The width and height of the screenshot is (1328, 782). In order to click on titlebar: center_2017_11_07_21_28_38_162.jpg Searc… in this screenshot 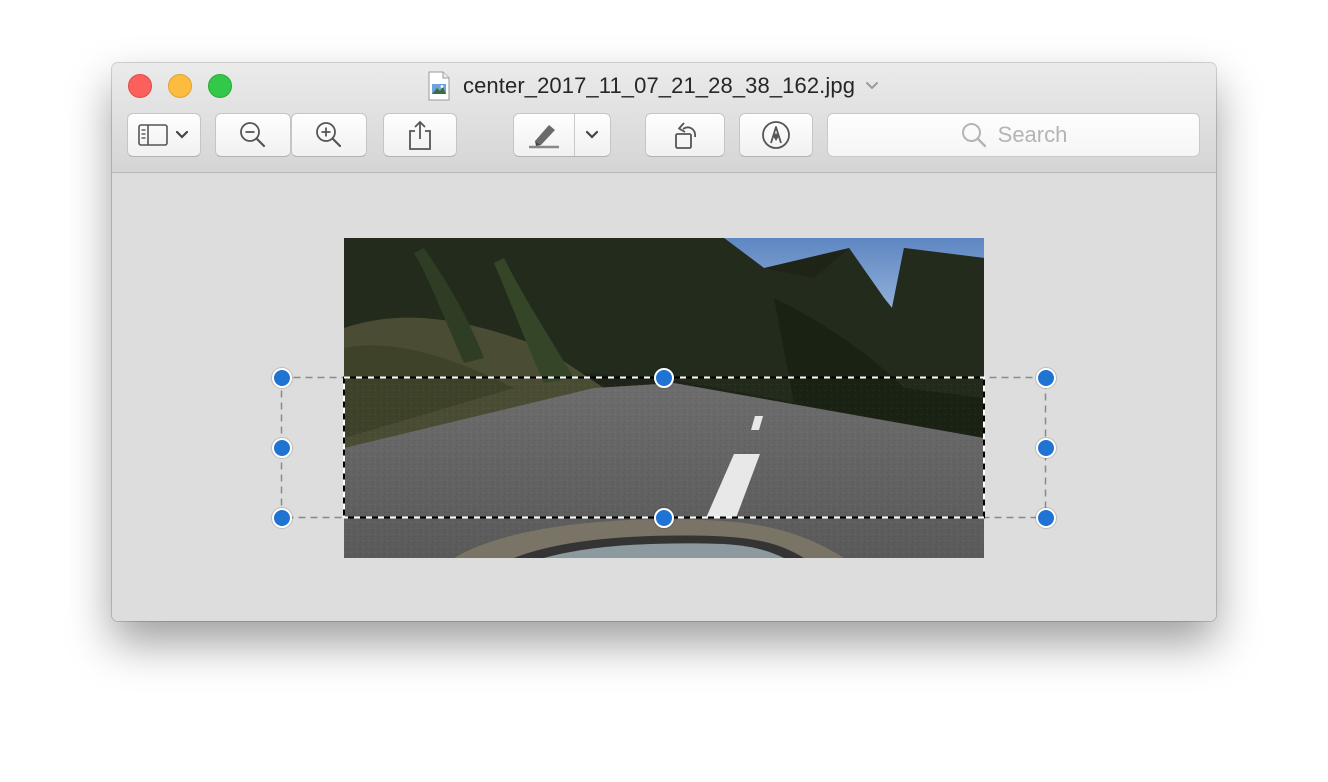, I will do `click(664, 118)`.